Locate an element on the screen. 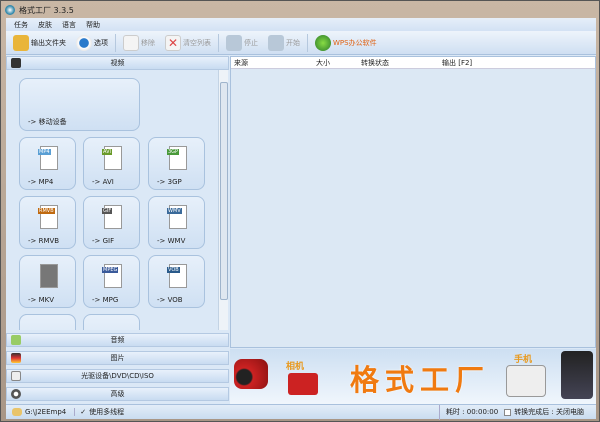  format-badge: VOB is located at coordinates (173, 270).